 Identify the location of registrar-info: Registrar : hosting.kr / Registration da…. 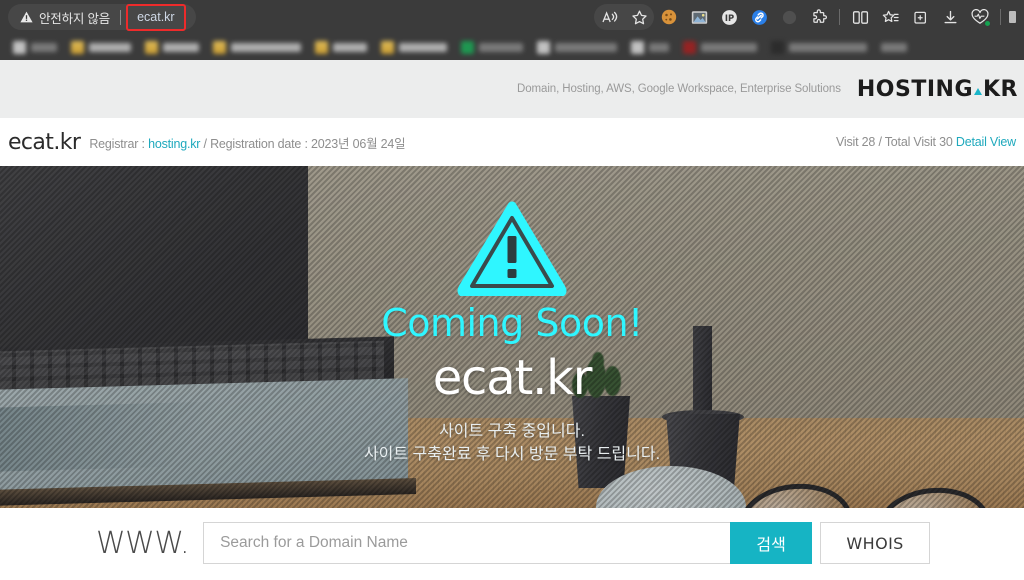
(247, 142).